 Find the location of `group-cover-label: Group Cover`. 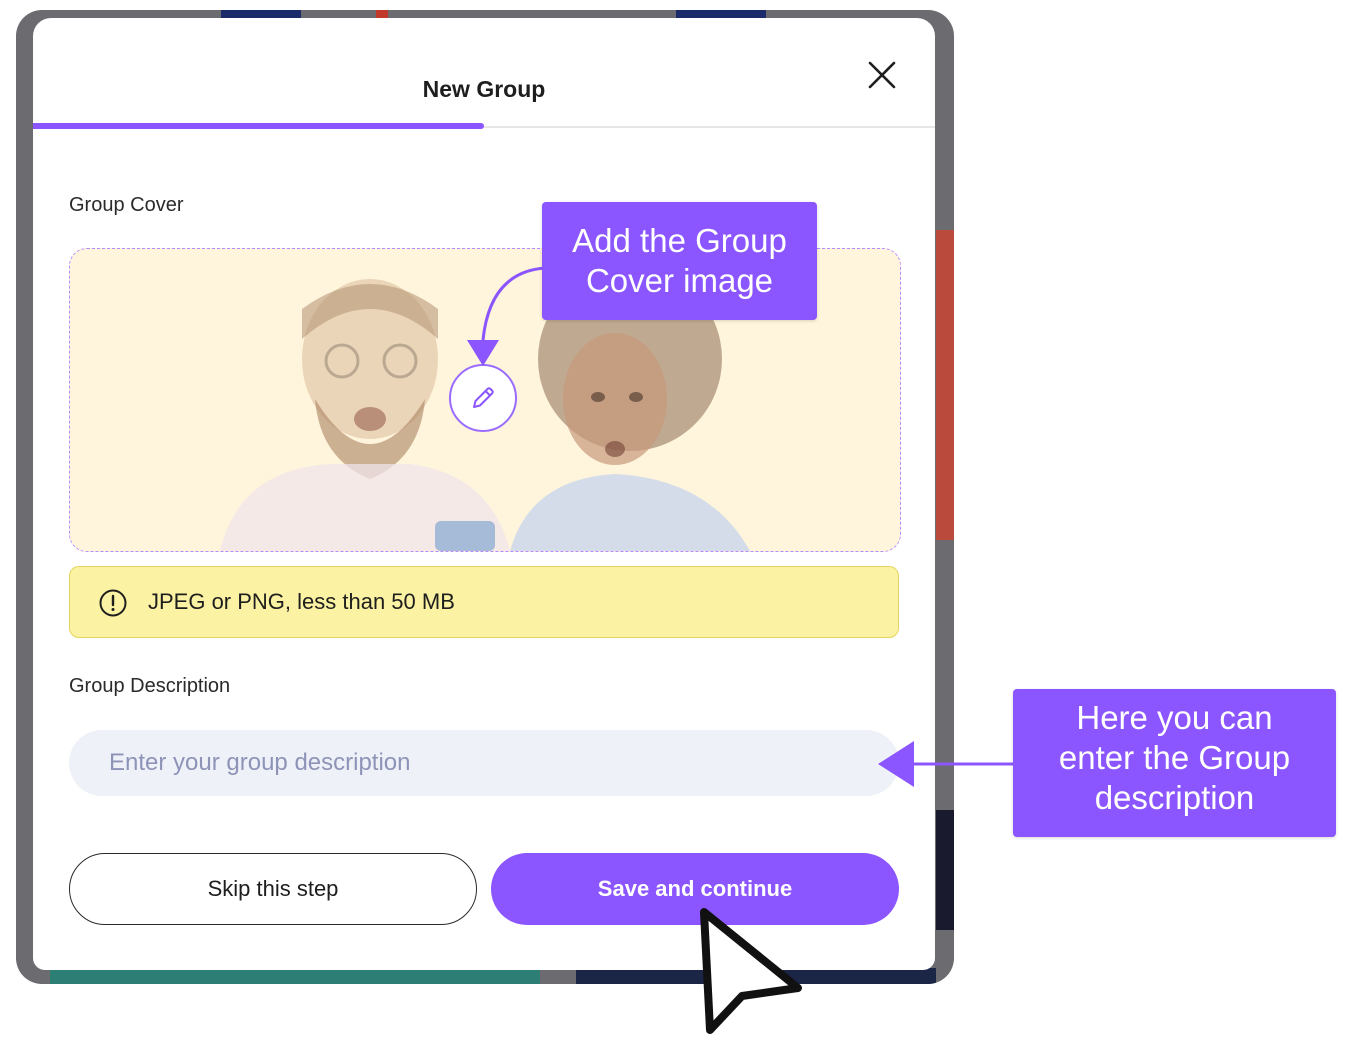

group-cover-label: Group Cover is located at coordinates (126, 205).